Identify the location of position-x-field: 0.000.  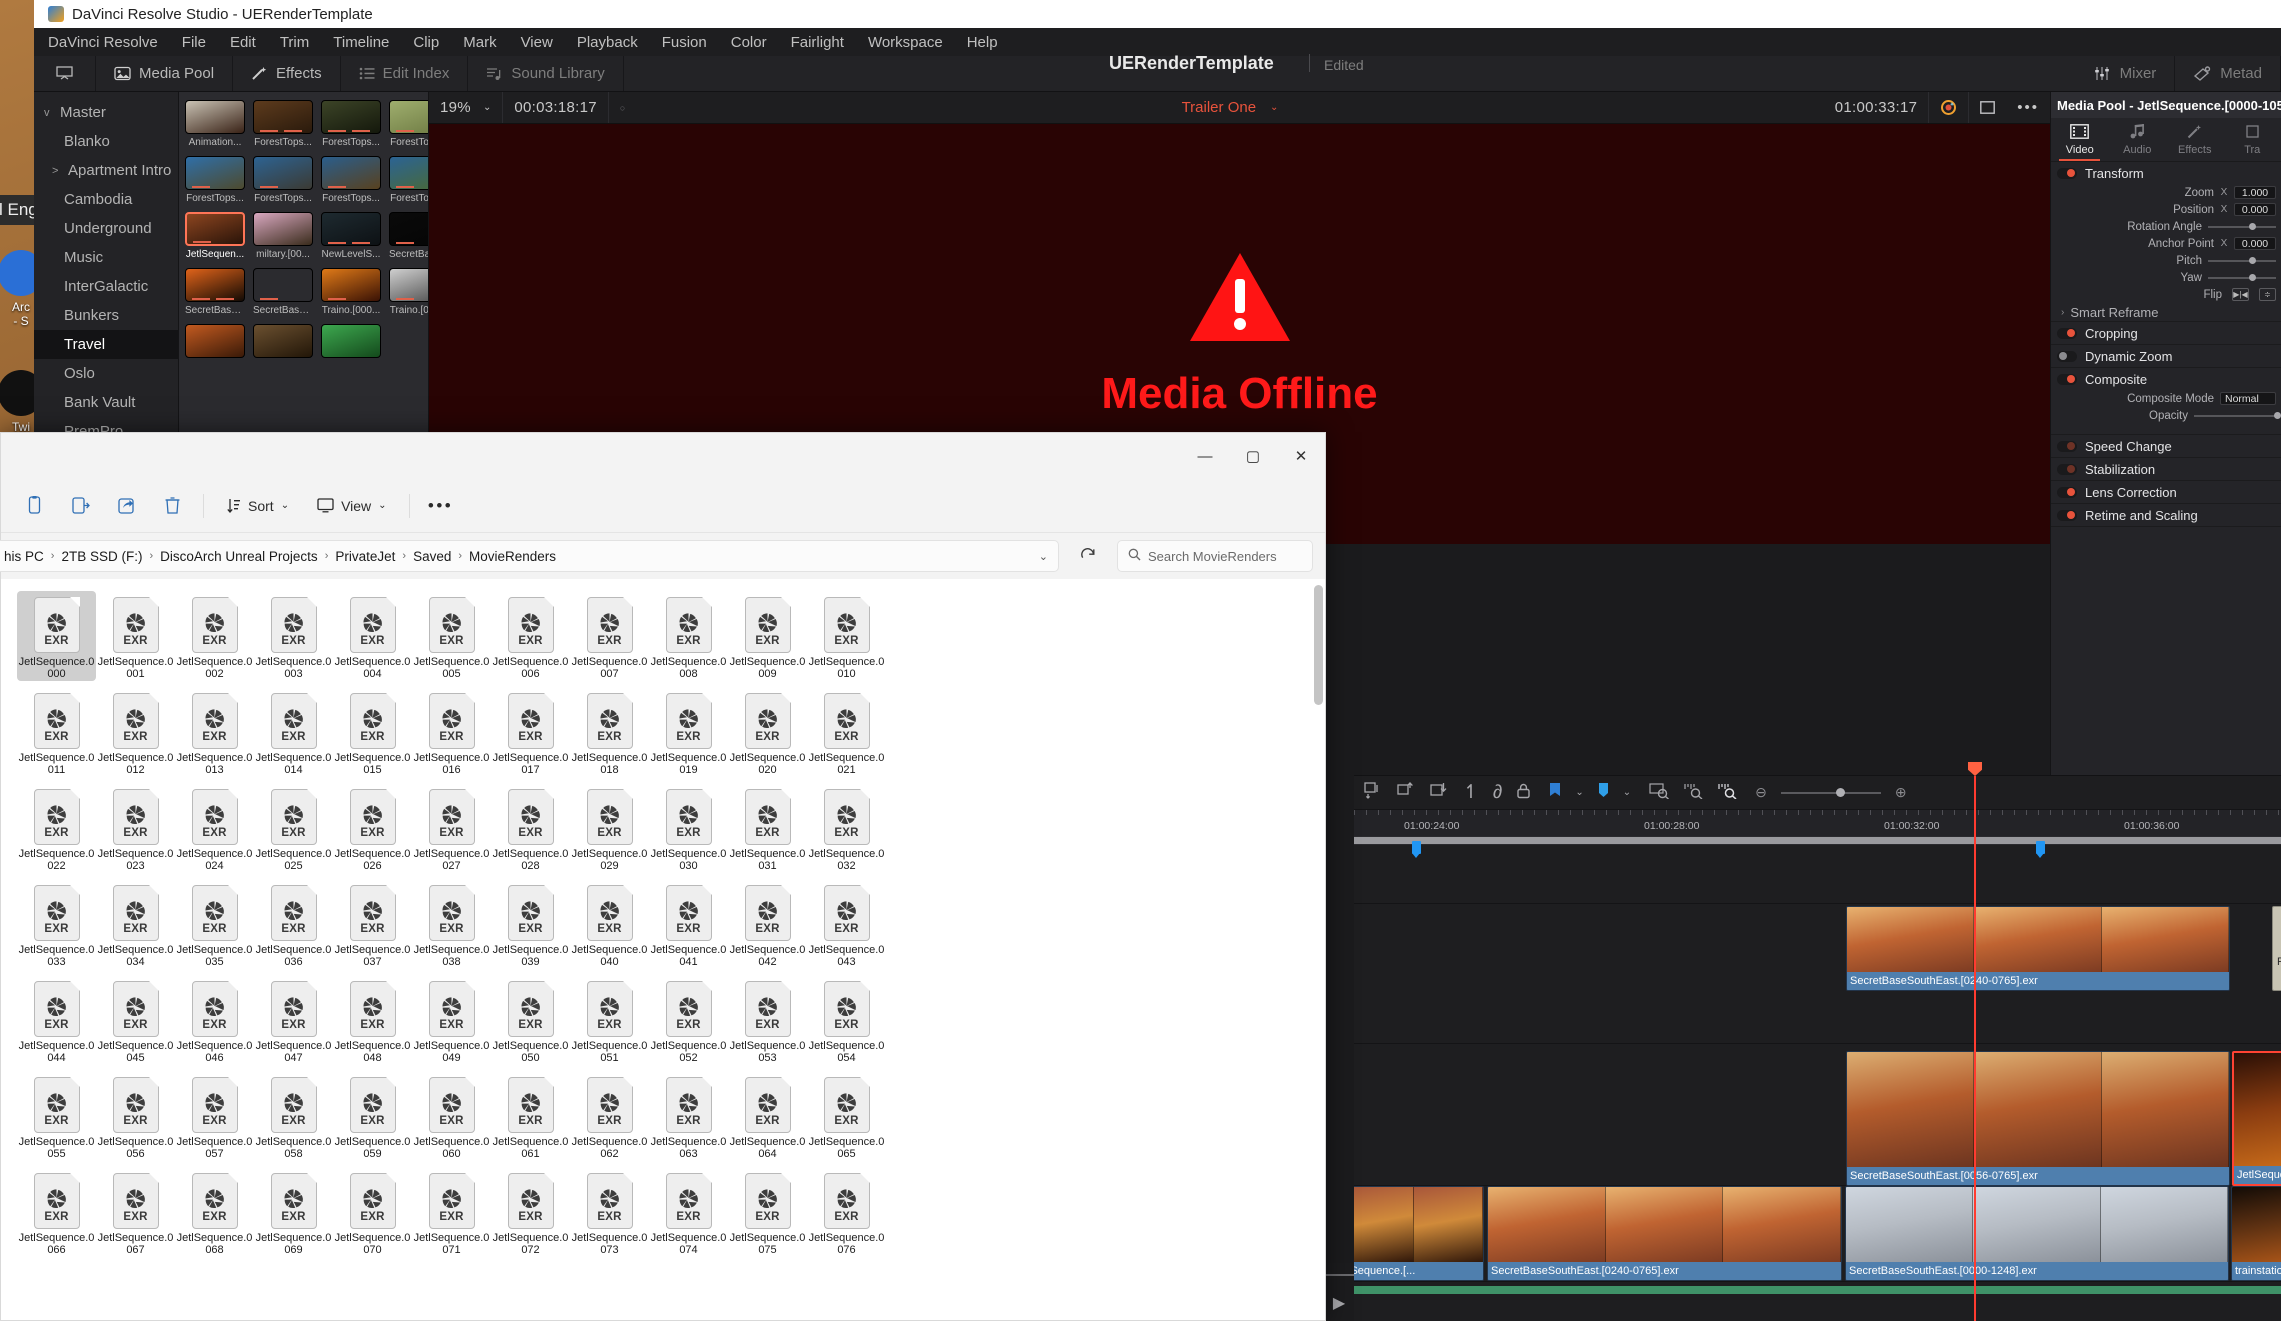
(2255, 209).